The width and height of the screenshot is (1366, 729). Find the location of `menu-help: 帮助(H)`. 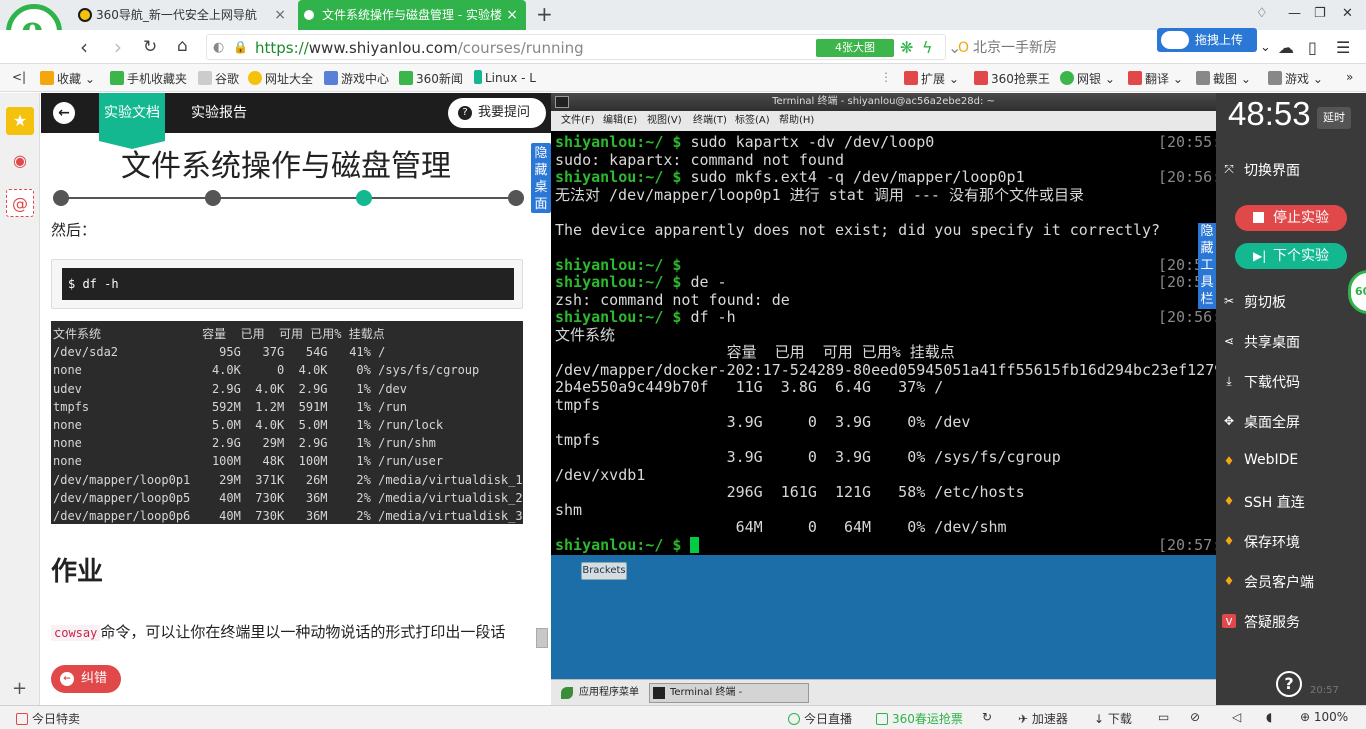

menu-help: 帮助(H) is located at coordinates (796, 121).